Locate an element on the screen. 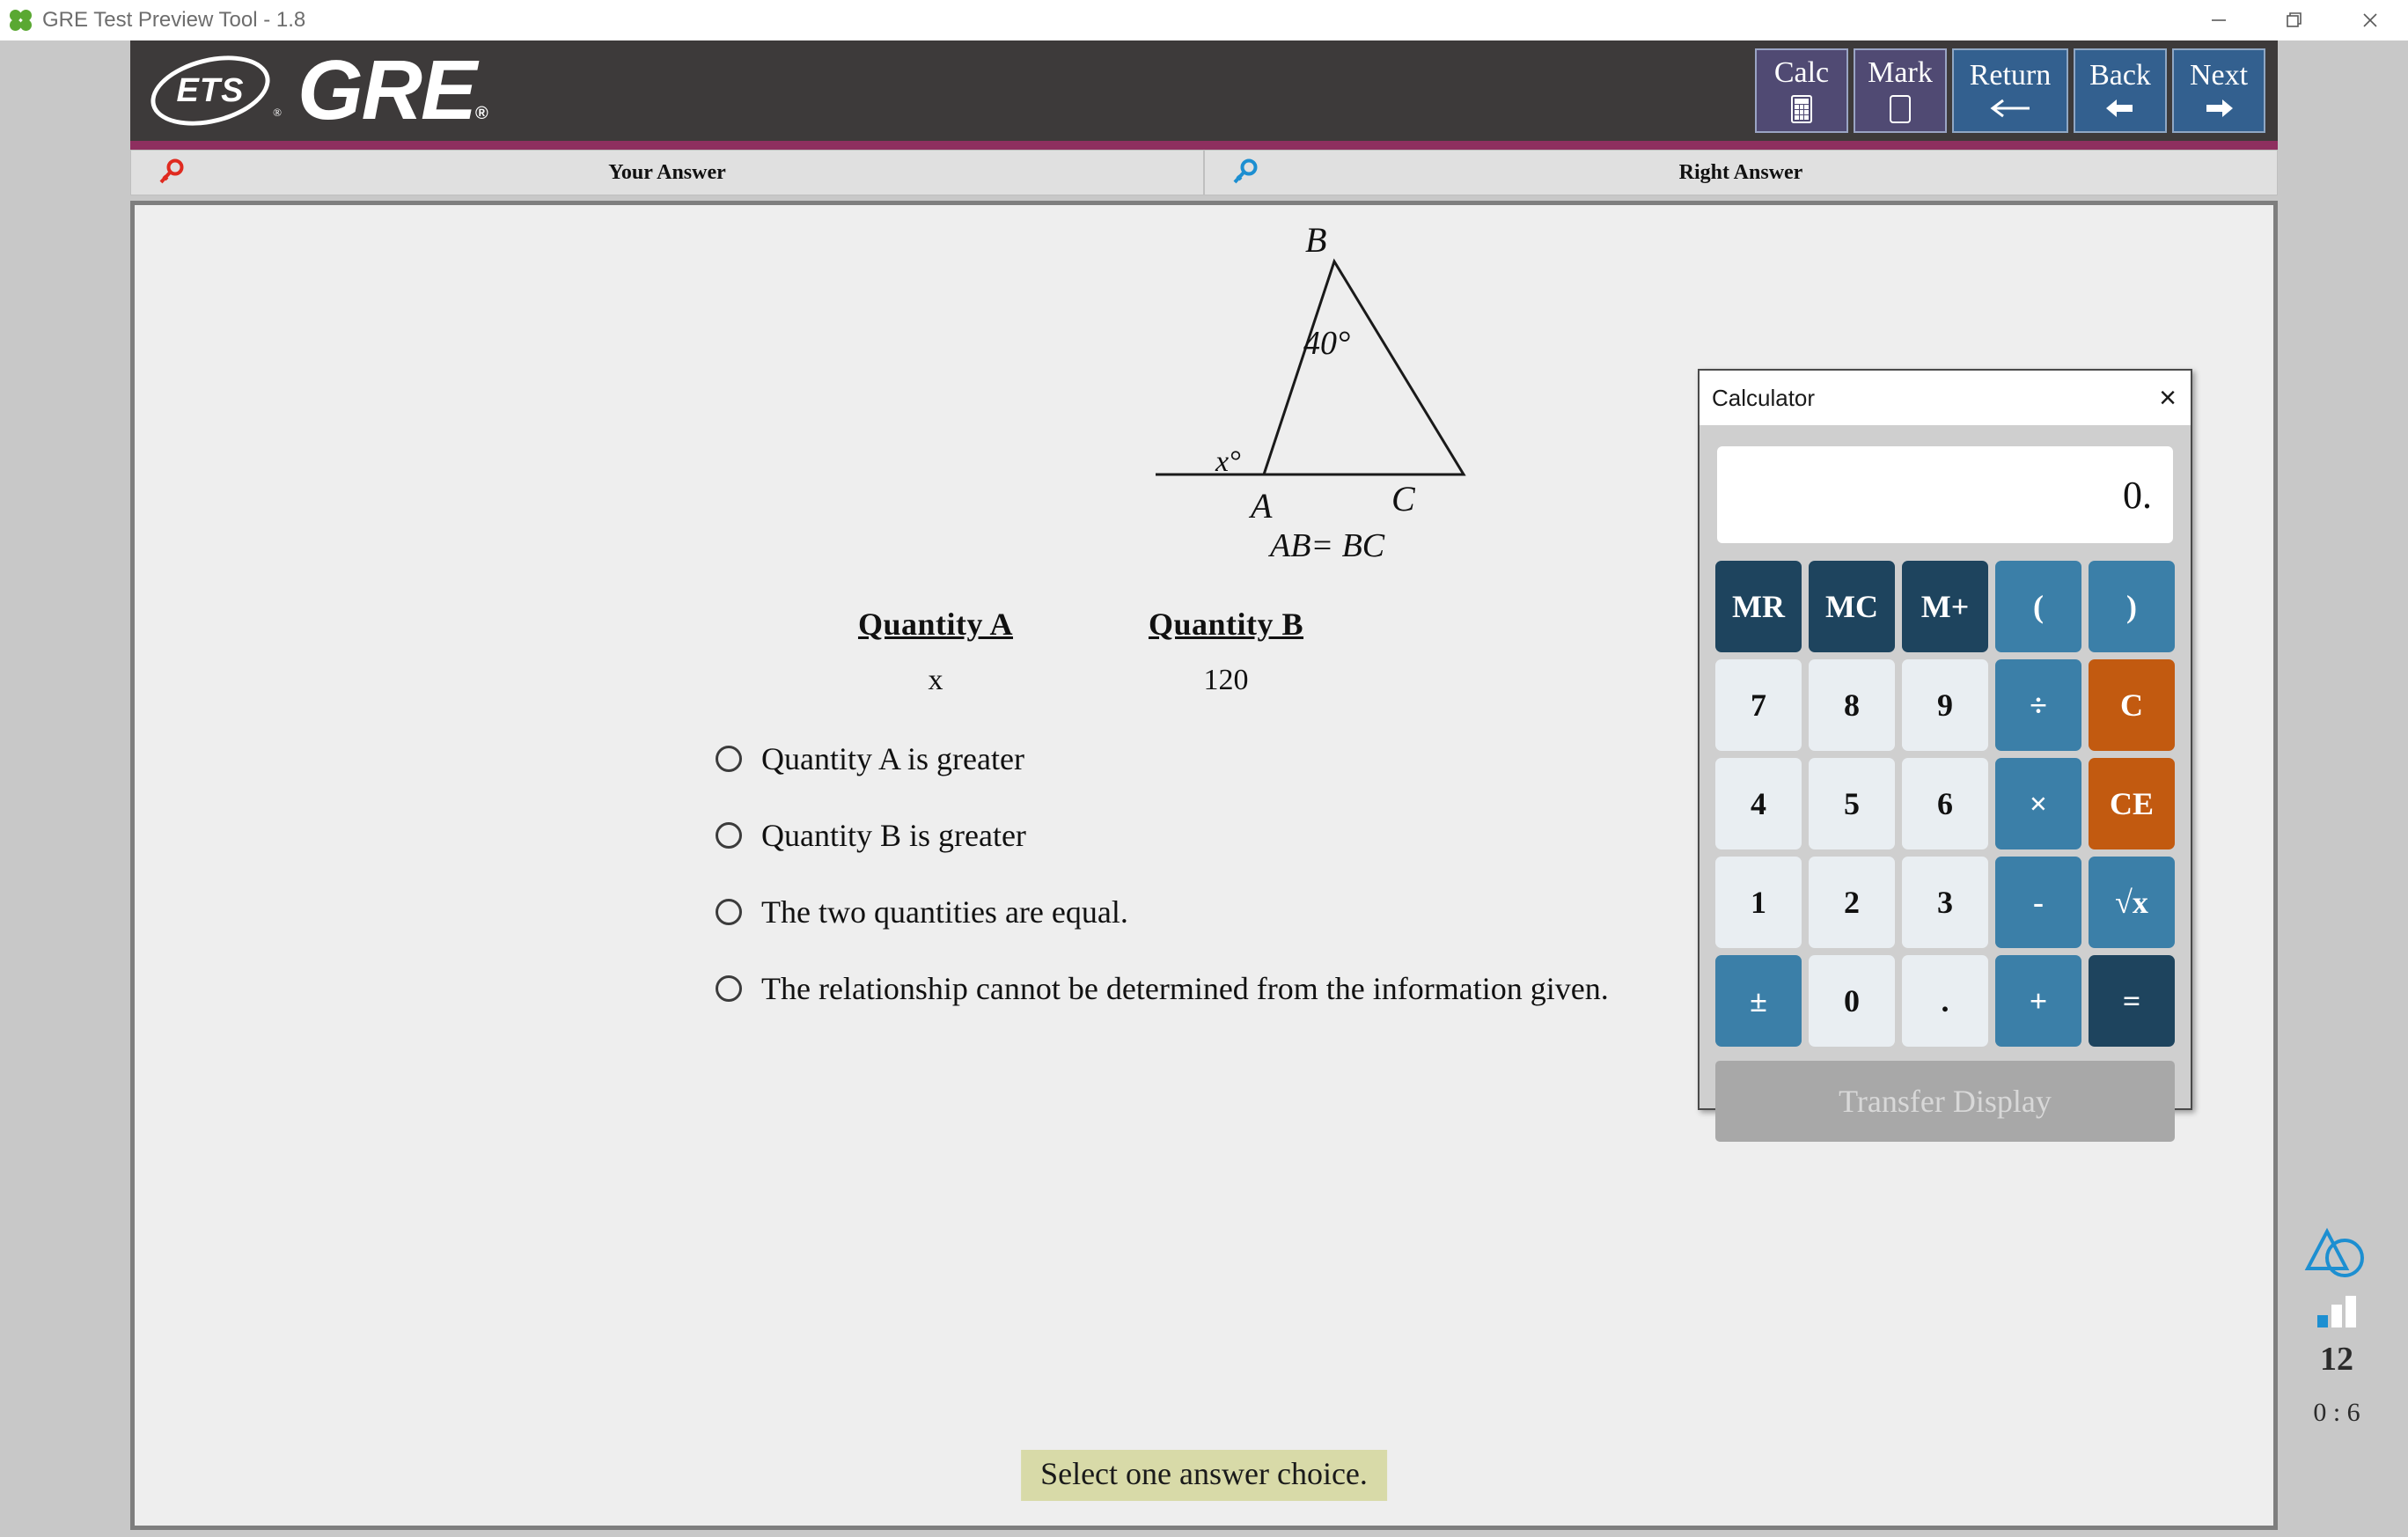 This screenshot has height=1537, width=2408. answer-choice-label: Quantity B is greater is located at coordinates (893, 835).